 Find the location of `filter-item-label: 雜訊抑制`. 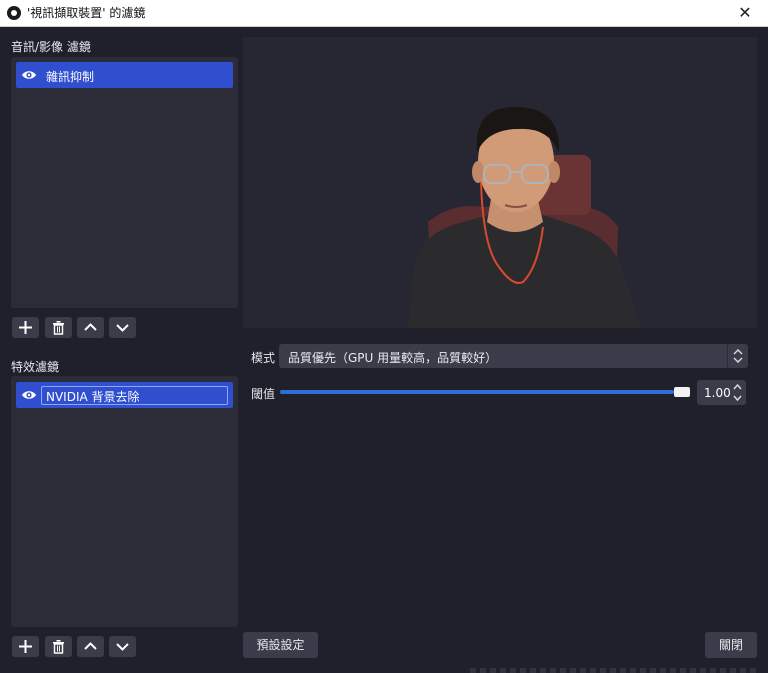

filter-item-label: 雜訊抑制 is located at coordinates (70, 77).